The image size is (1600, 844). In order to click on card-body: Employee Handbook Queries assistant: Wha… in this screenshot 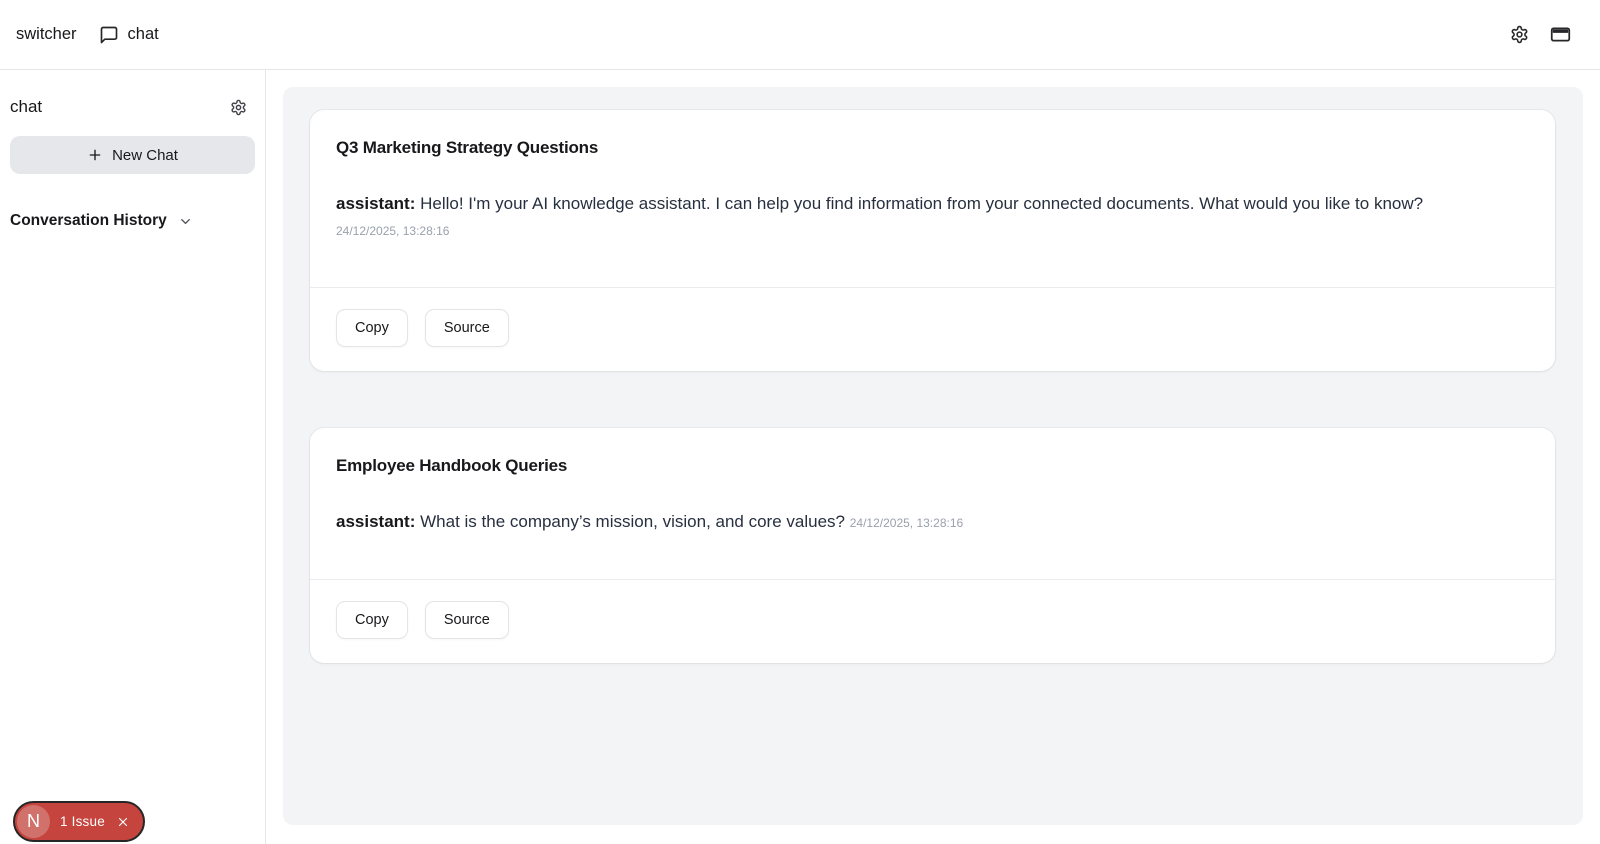, I will do `click(932, 503)`.